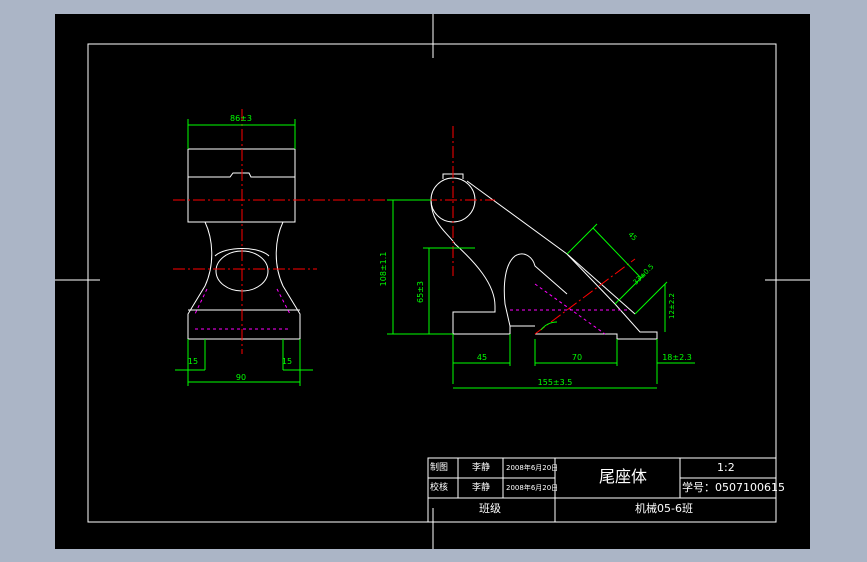 Image resolution: width=867 pixels, height=562 pixels. I want to click on dim-base-width: 90, so click(241, 377).